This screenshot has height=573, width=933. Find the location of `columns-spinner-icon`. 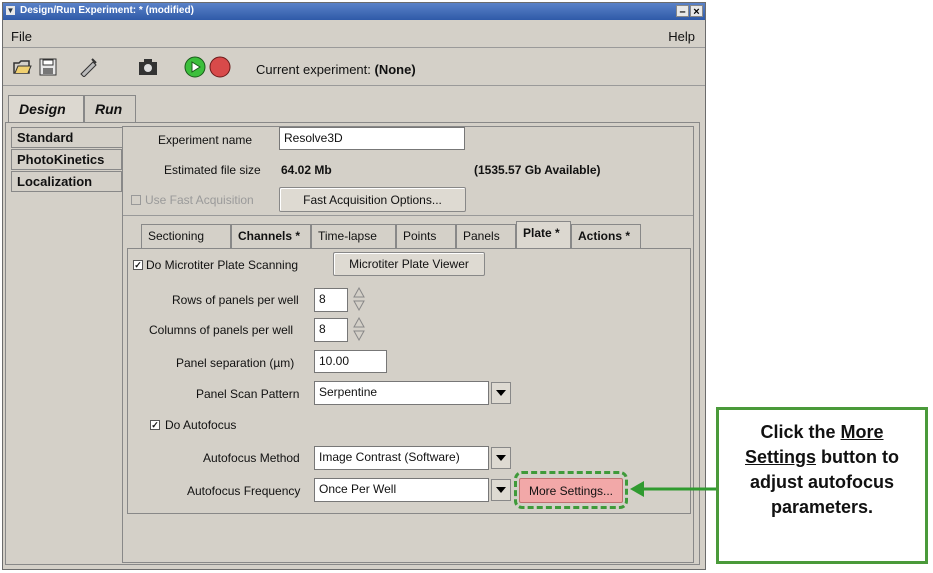

columns-spinner-icon is located at coordinates (359, 329).